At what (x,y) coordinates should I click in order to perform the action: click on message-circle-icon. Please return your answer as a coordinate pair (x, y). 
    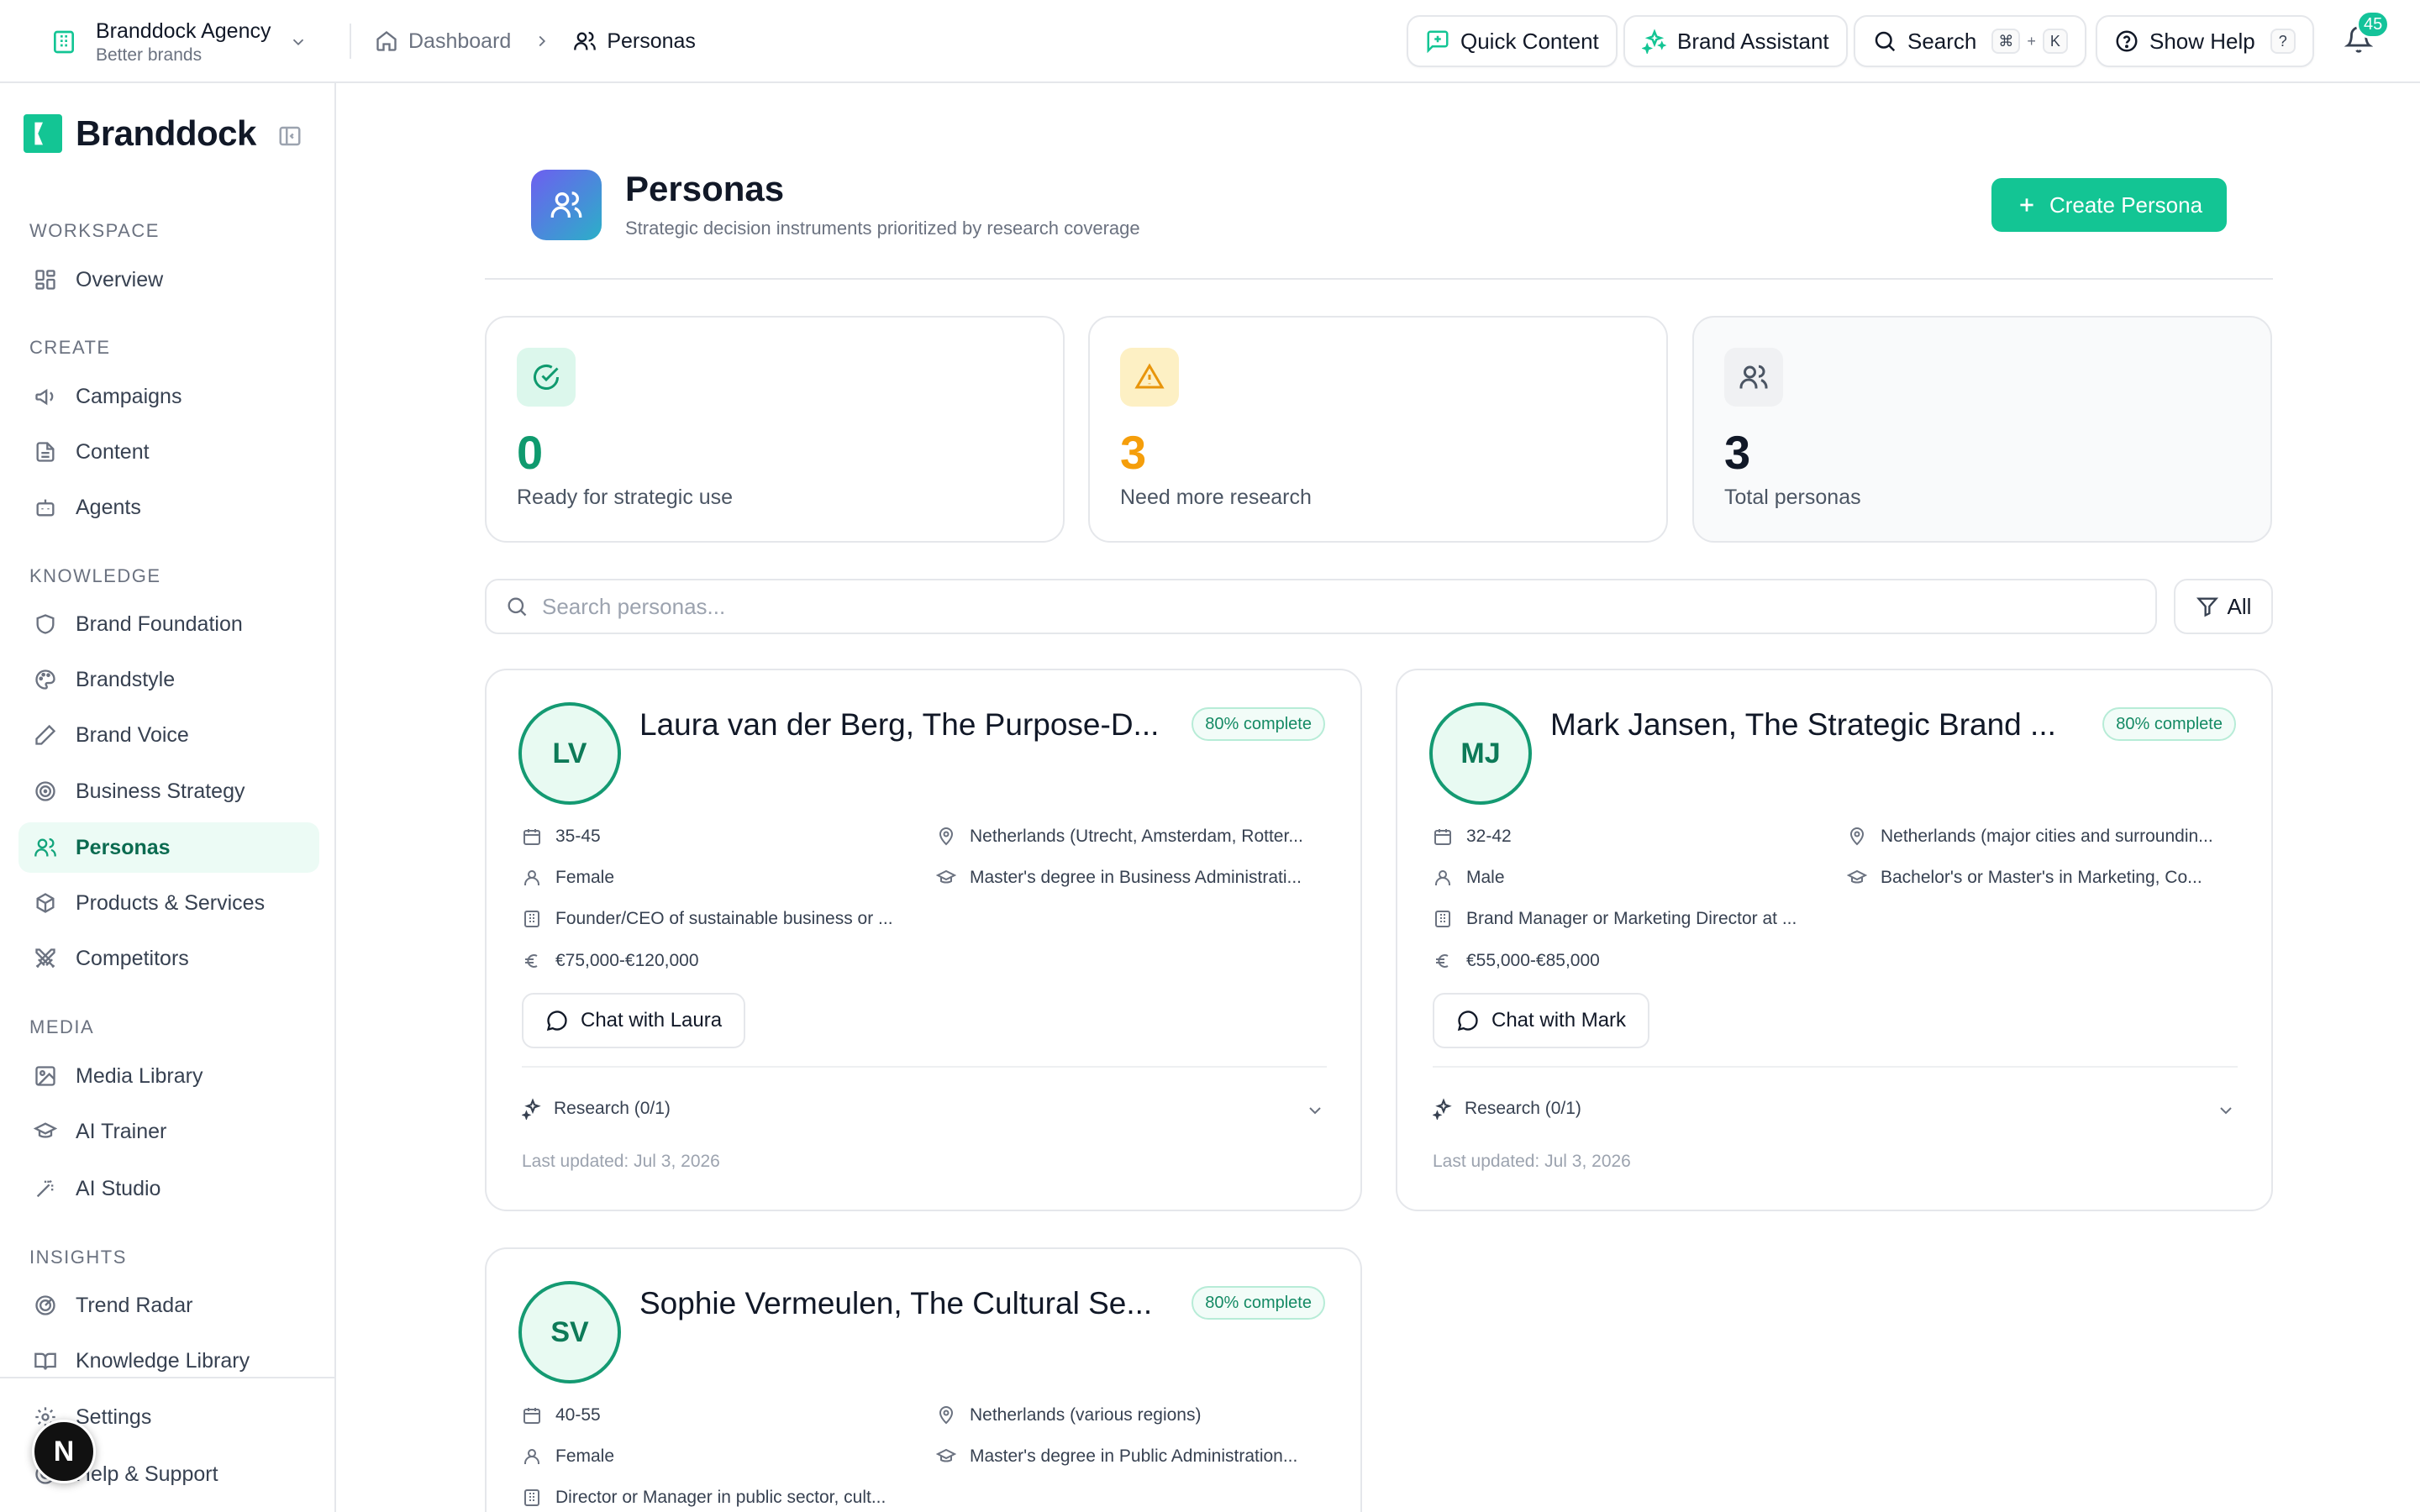
    Looking at the image, I should click on (556, 1021).